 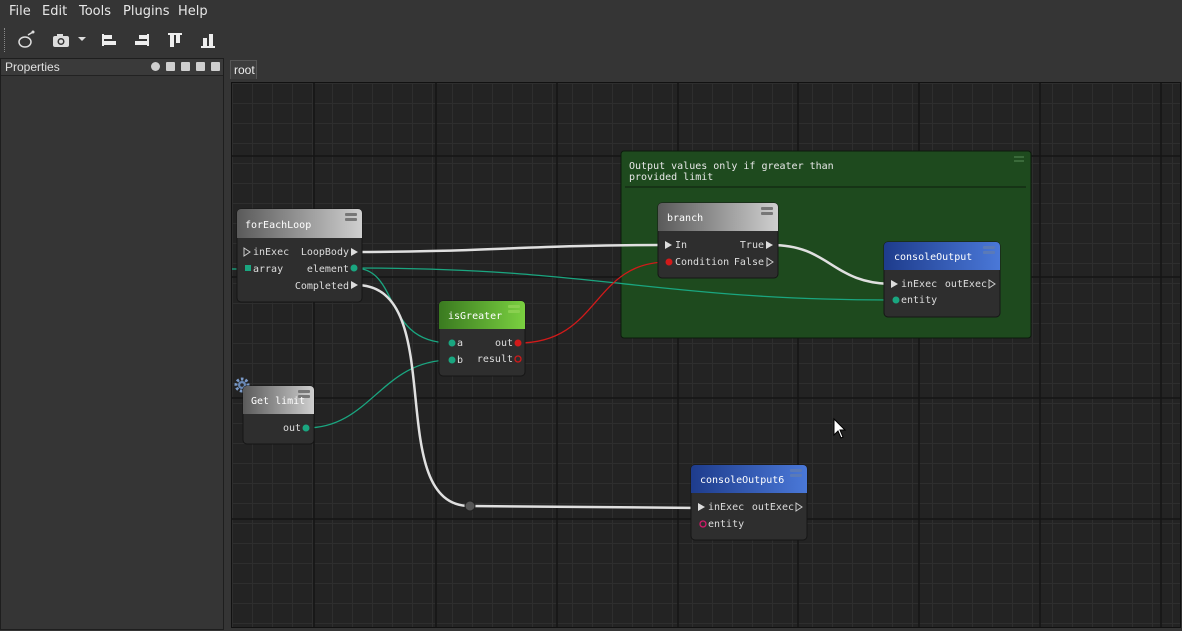 What do you see at coordinates (919, 284) in the screenshot?
I see `consoleoutput-inexec-label: inExec` at bounding box center [919, 284].